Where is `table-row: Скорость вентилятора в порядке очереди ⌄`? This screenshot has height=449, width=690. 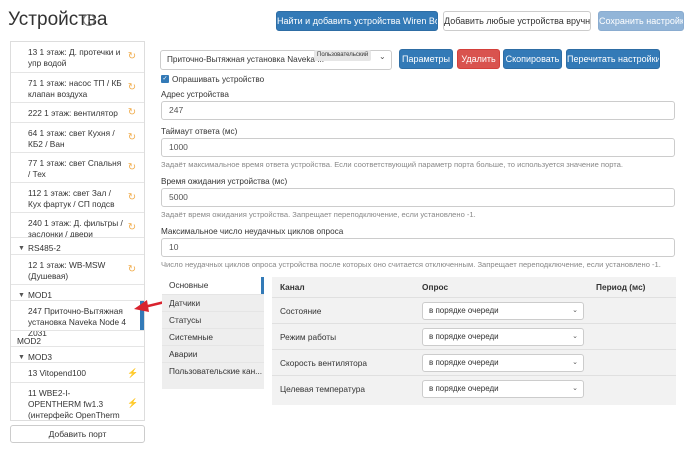
table-row: Скорость вентилятора в порядке очереди ⌄ is located at coordinates (474, 362).